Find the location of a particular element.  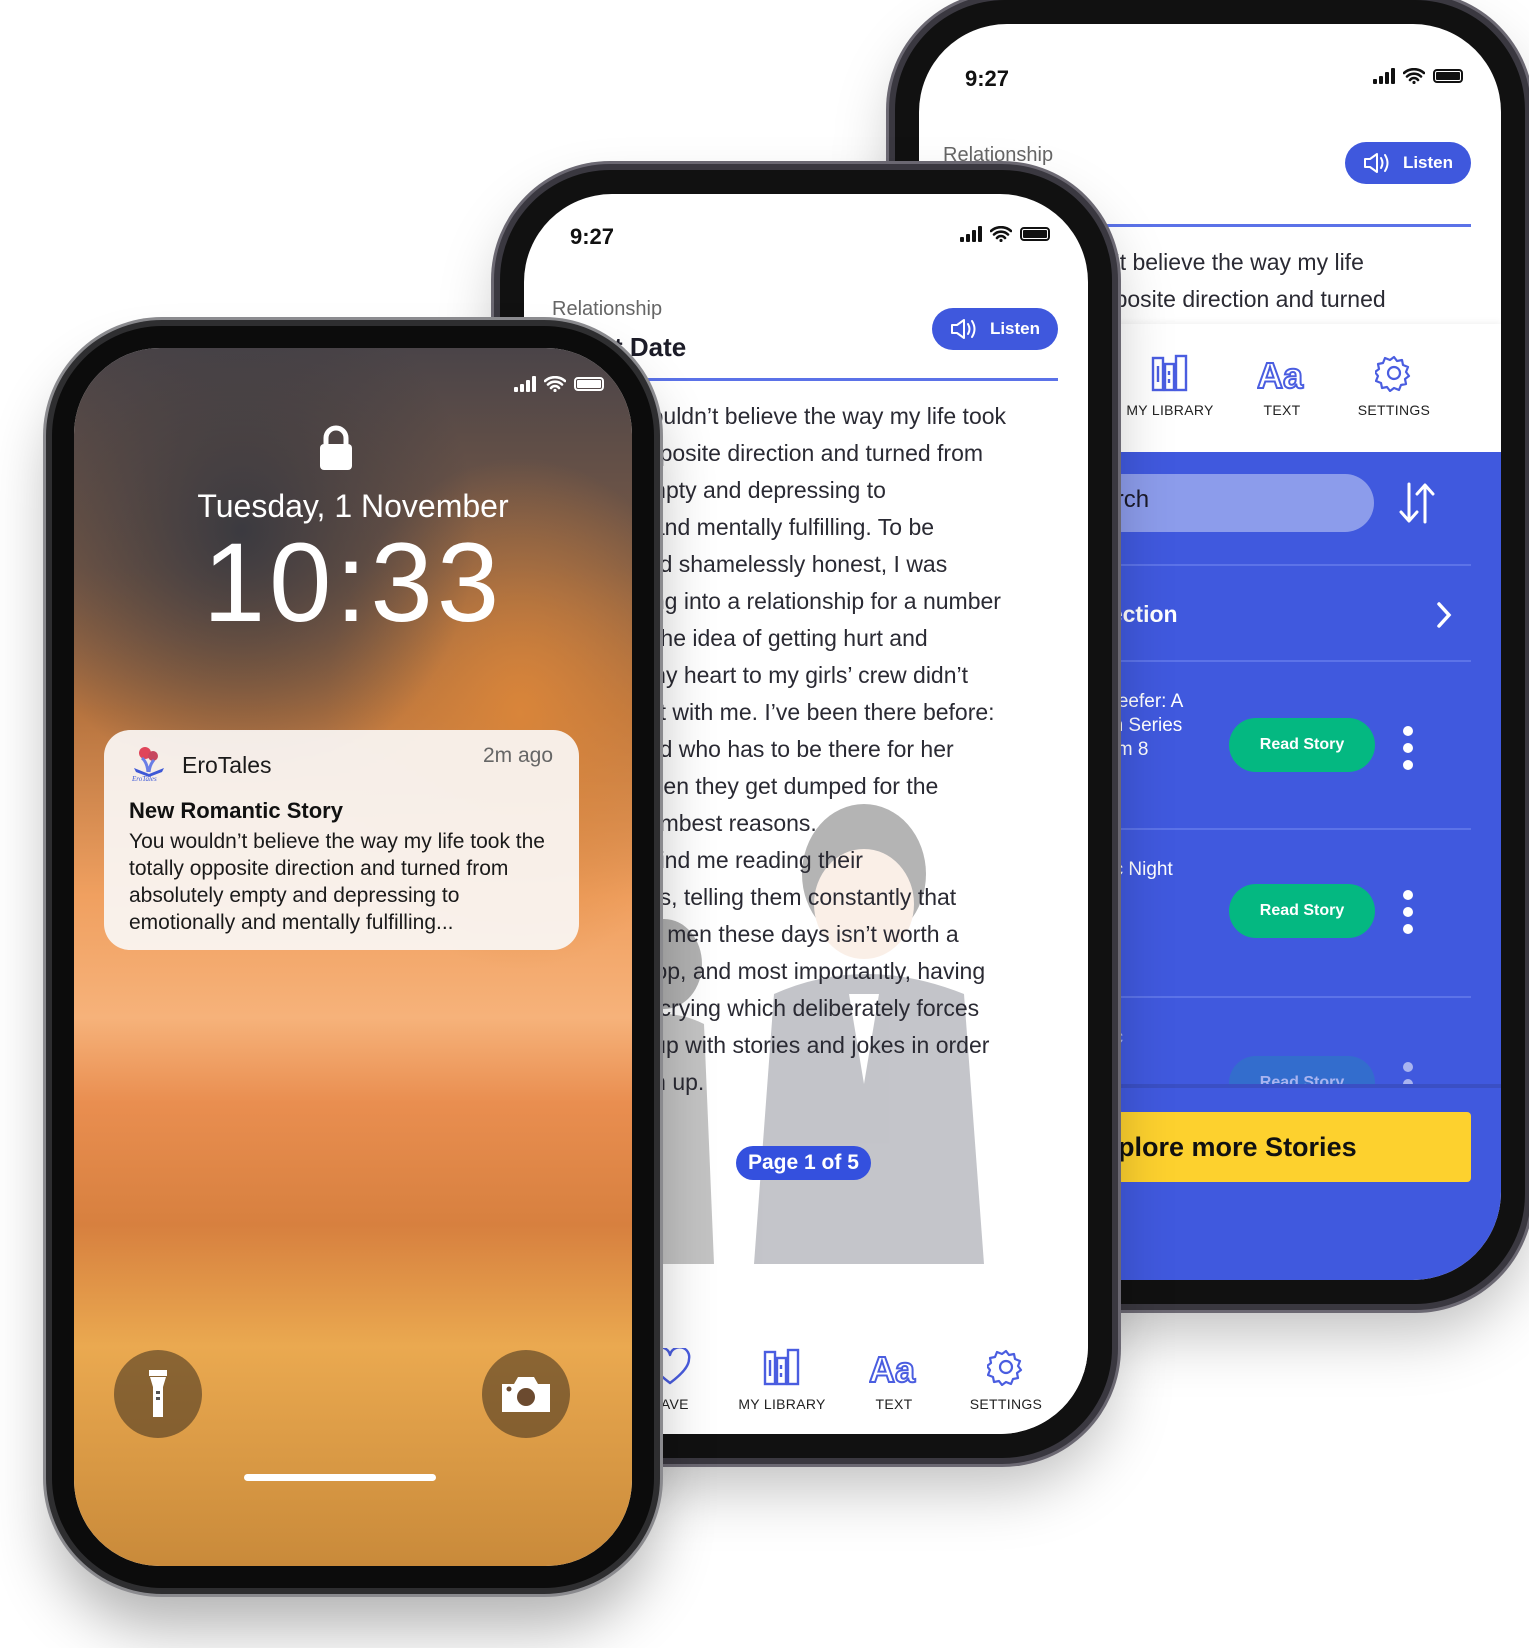

notification-title: New Romantic Story is located at coordinates (236, 810).